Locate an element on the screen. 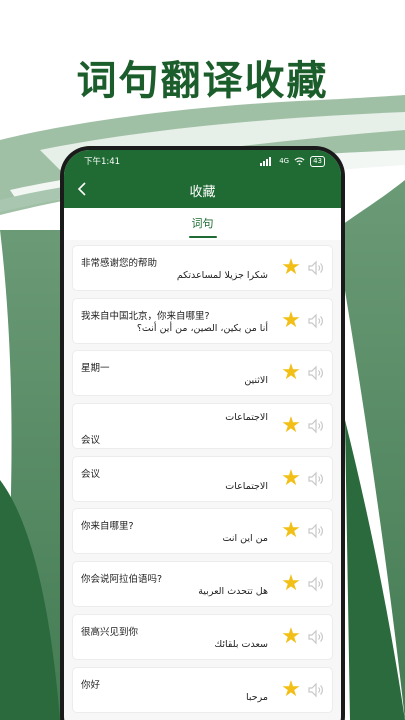  status-time: 下午1:41 is located at coordinates (102, 162).